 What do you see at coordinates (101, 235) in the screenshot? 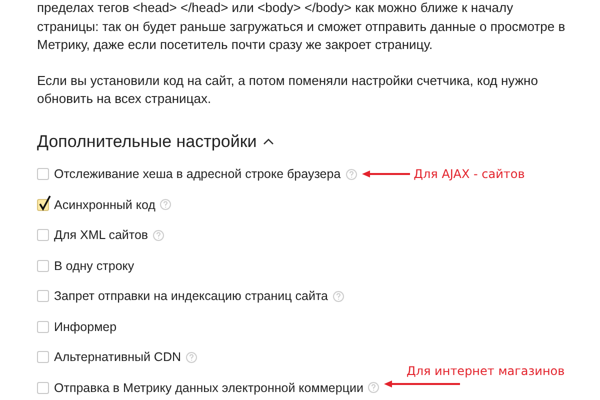
I see `option-label: Для XML сайтов` at bounding box center [101, 235].